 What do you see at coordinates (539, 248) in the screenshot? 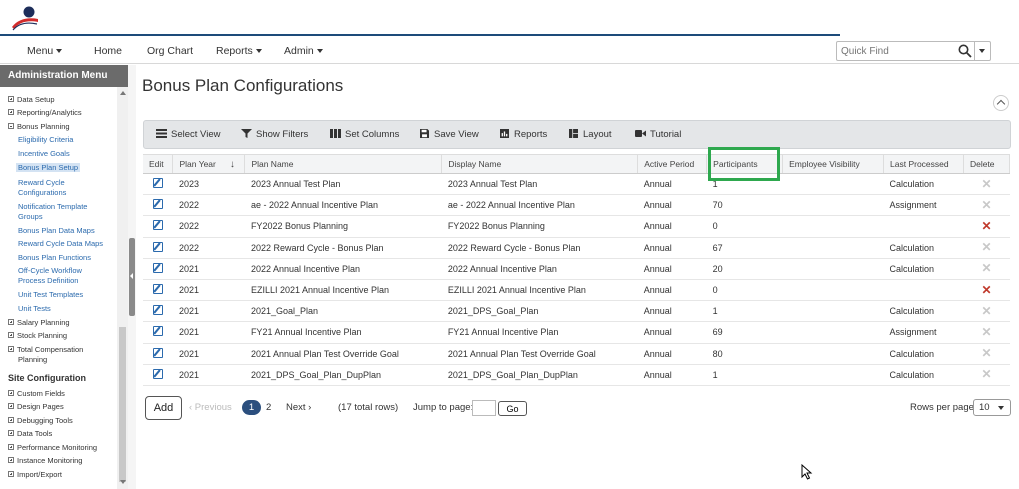
I see `display-name-cell: 2022 Reward Cycle - Bonus Plan` at bounding box center [539, 248].